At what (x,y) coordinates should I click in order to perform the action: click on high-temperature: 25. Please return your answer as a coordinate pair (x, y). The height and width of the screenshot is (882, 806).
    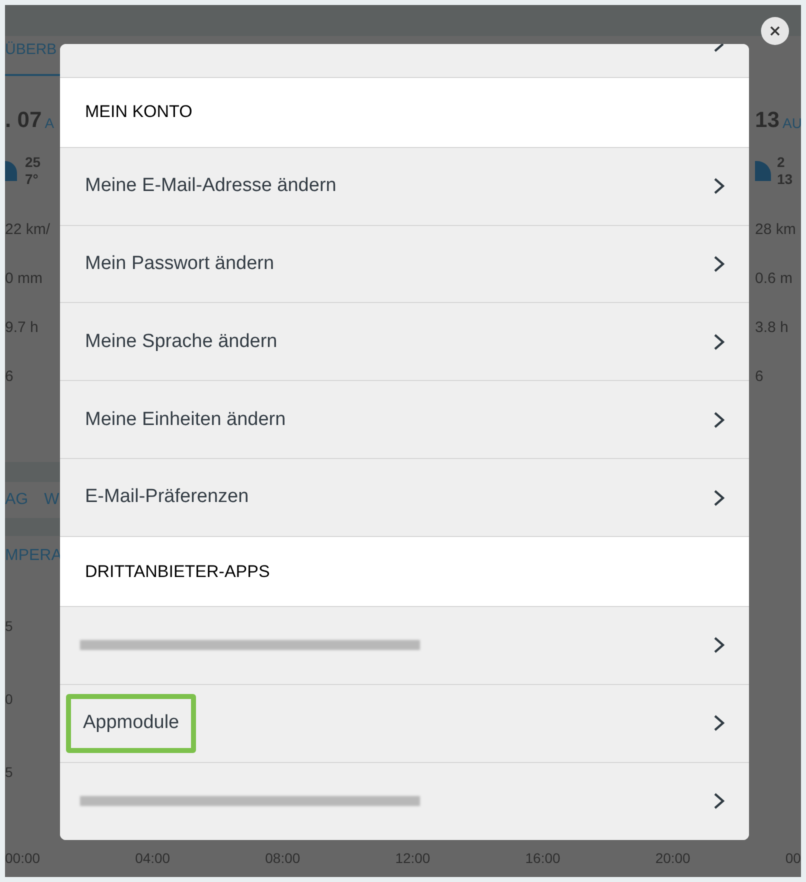
    Looking at the image, I should click on (33, 162).